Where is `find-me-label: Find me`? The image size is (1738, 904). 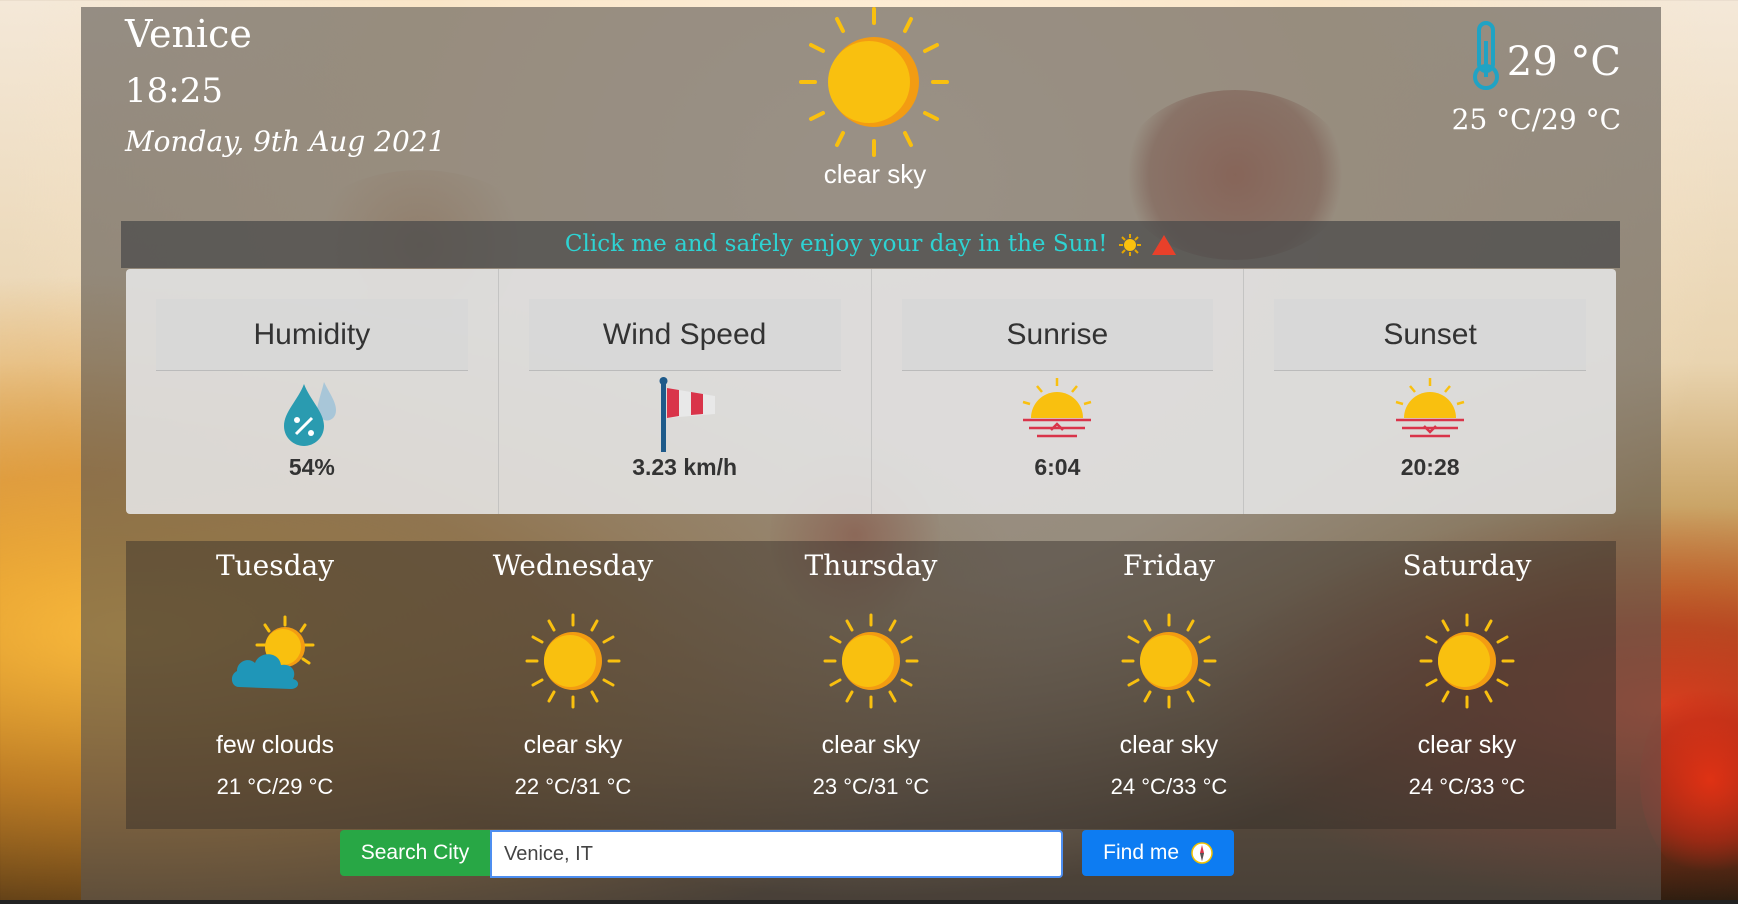
find-me-label: Find me is located at coordinates (1141, 852).